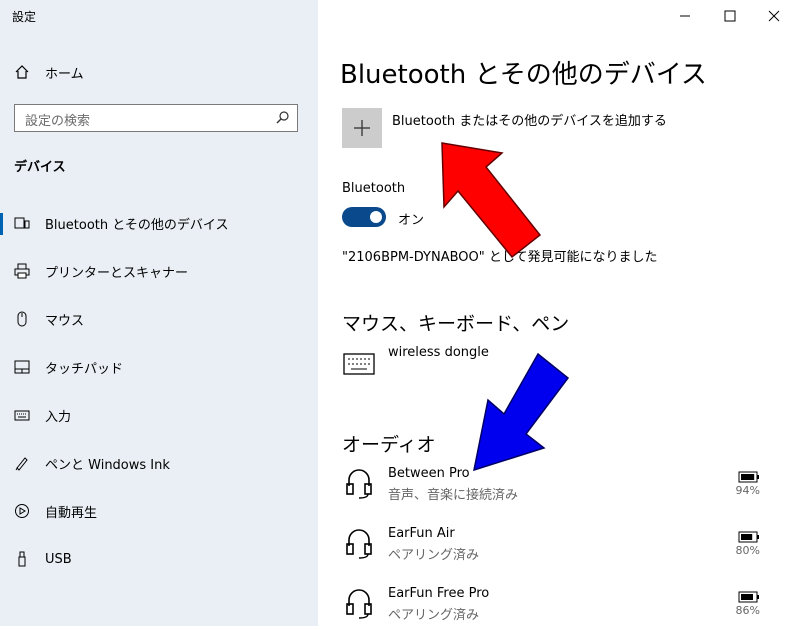  What do you see at coordinates (58, 417) in the screenshot?
I see `sidebar-item-label: 入力` at bounding box center [58, 417].